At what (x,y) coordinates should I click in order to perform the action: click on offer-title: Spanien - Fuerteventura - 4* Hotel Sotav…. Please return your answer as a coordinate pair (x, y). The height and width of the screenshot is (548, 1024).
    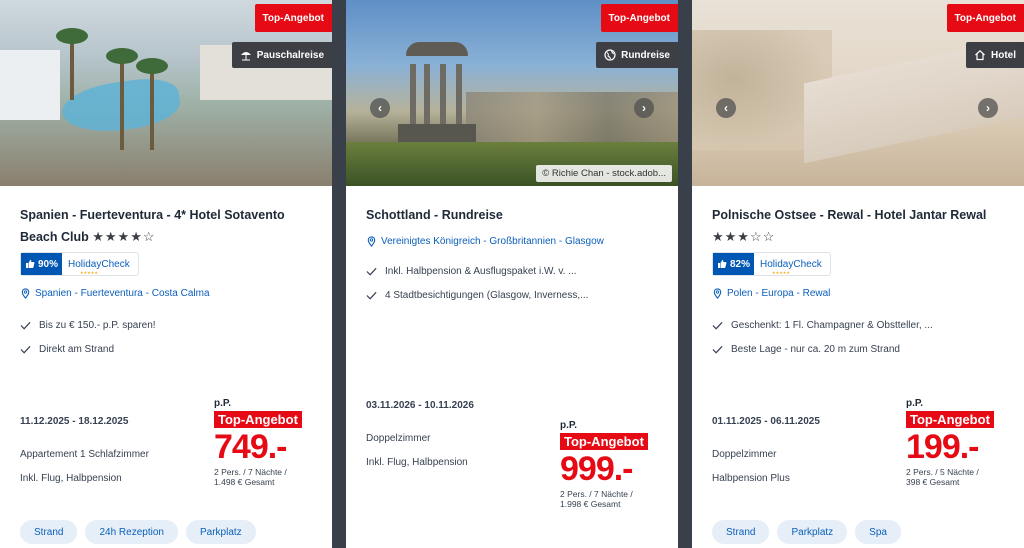
    Looking at the image, I should click on (166, 226).